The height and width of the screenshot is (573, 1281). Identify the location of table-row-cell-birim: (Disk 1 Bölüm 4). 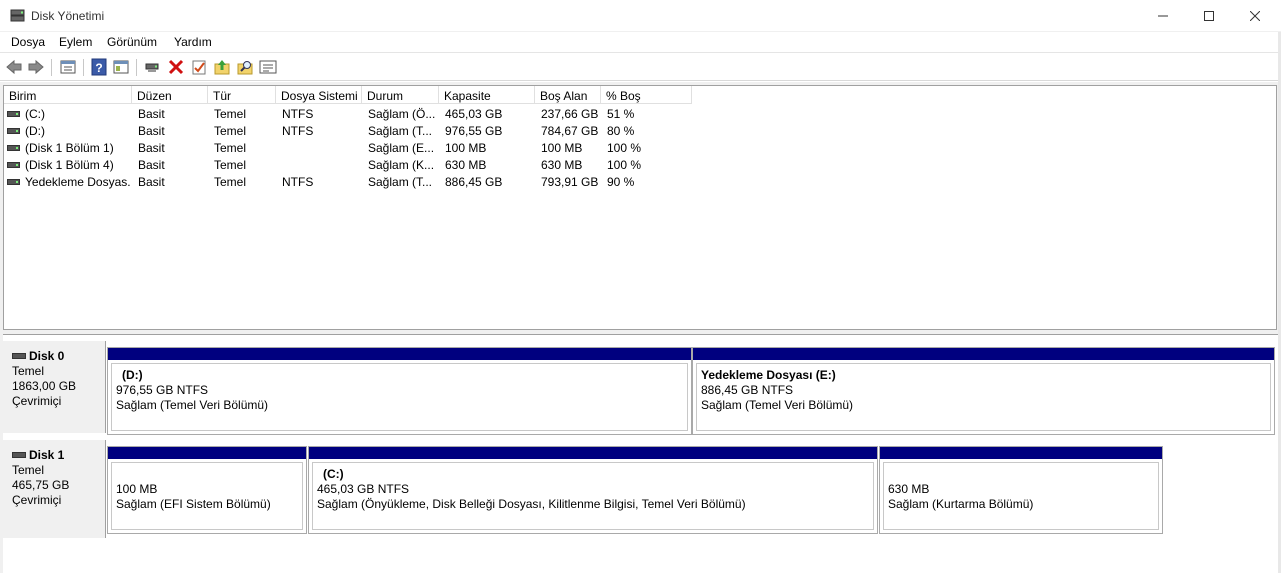
(69, 164).